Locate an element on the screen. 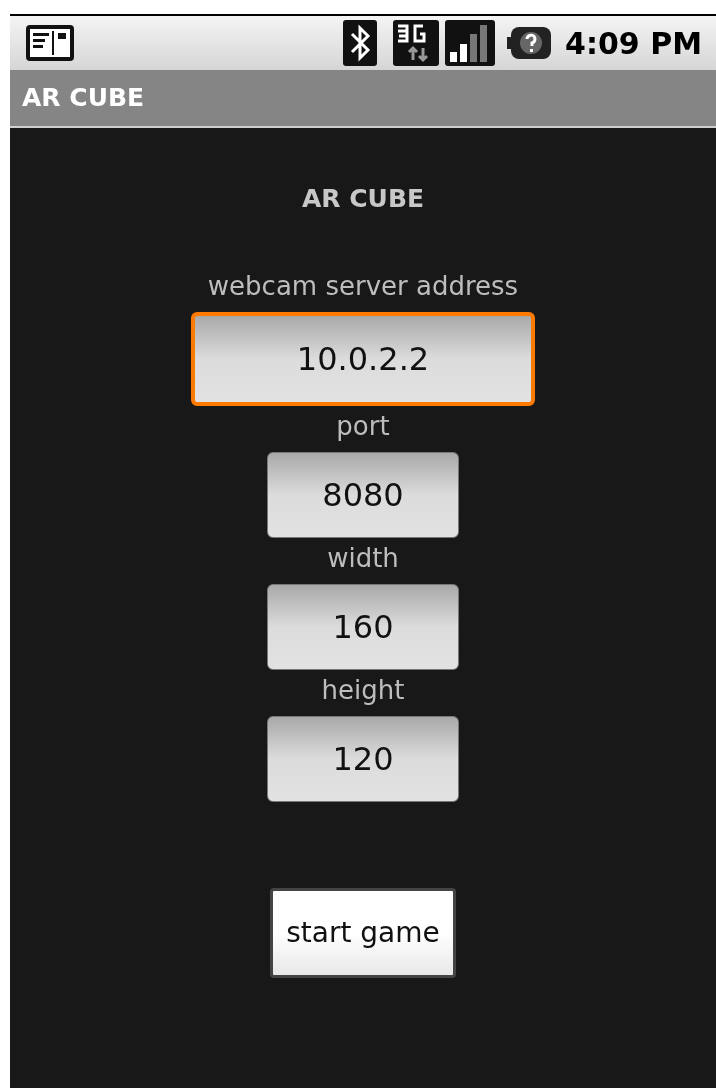 Image resolution: width=716 pixels, height=1088 pixels. input-field: 120 is located at coordinates (363, 758).